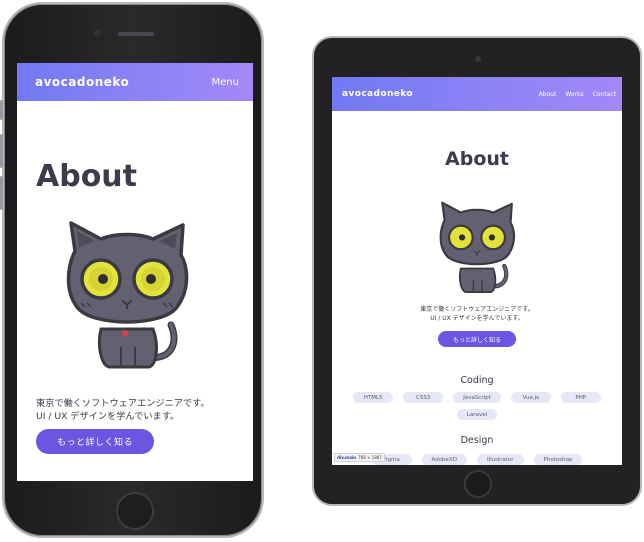 Image resolution: width=644 pixels, height=542 pixels. Describe the element at coordinates (123, 410) in the screenshot. I see `phone-intro-text: 東京で働くソフトウェアエンジニアです。 UI / UX デザインを学んでいます。` at that location.